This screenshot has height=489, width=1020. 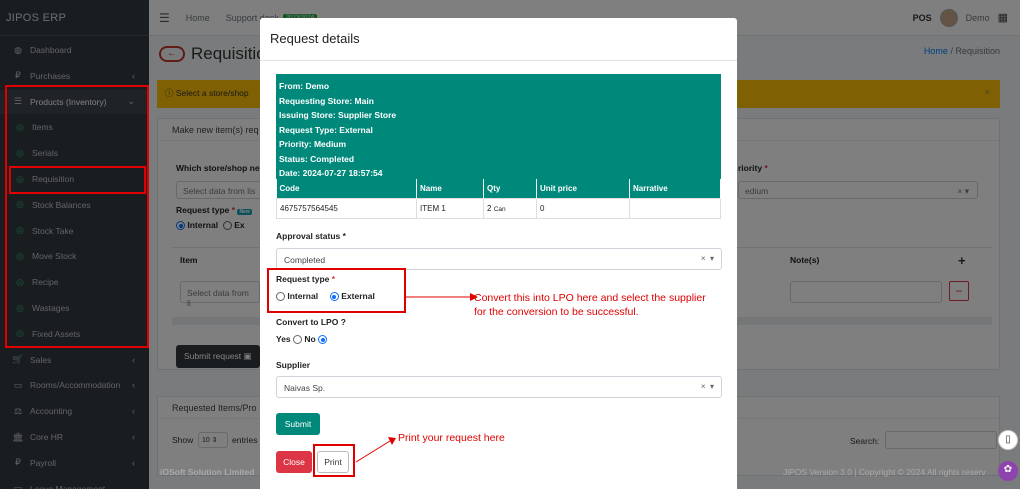 I want to click on annotation-arrow-print, so click(x=375, y=450).